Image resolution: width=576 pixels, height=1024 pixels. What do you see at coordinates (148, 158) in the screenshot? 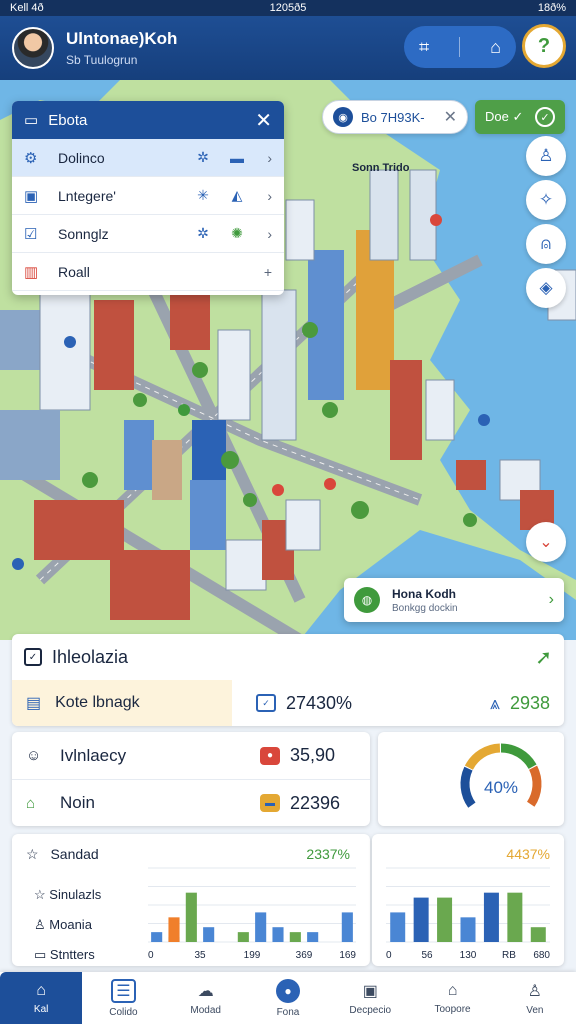
I see `layer-item-0: ⚙ Dolinco ✲ ▬ ›` at bounding box center [148, 158].